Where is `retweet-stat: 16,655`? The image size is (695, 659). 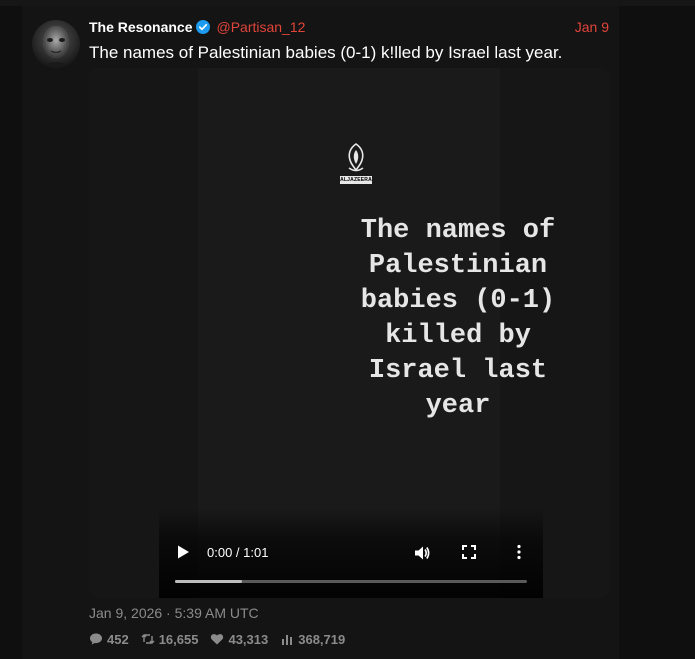 retweet-stat: 16,655 is located at coordinates (170, 639).